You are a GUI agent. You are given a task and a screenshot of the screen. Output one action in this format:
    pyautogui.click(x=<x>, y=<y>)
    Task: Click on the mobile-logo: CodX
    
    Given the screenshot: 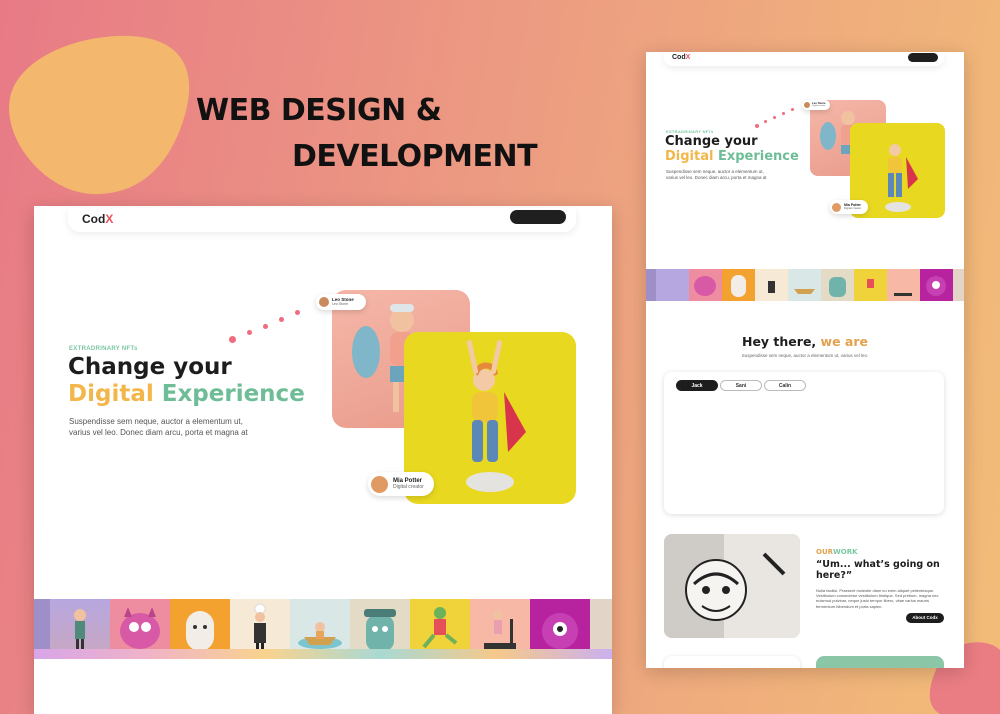 What is the action you would take?
    pyautogui.click(x=681, y=57)
    